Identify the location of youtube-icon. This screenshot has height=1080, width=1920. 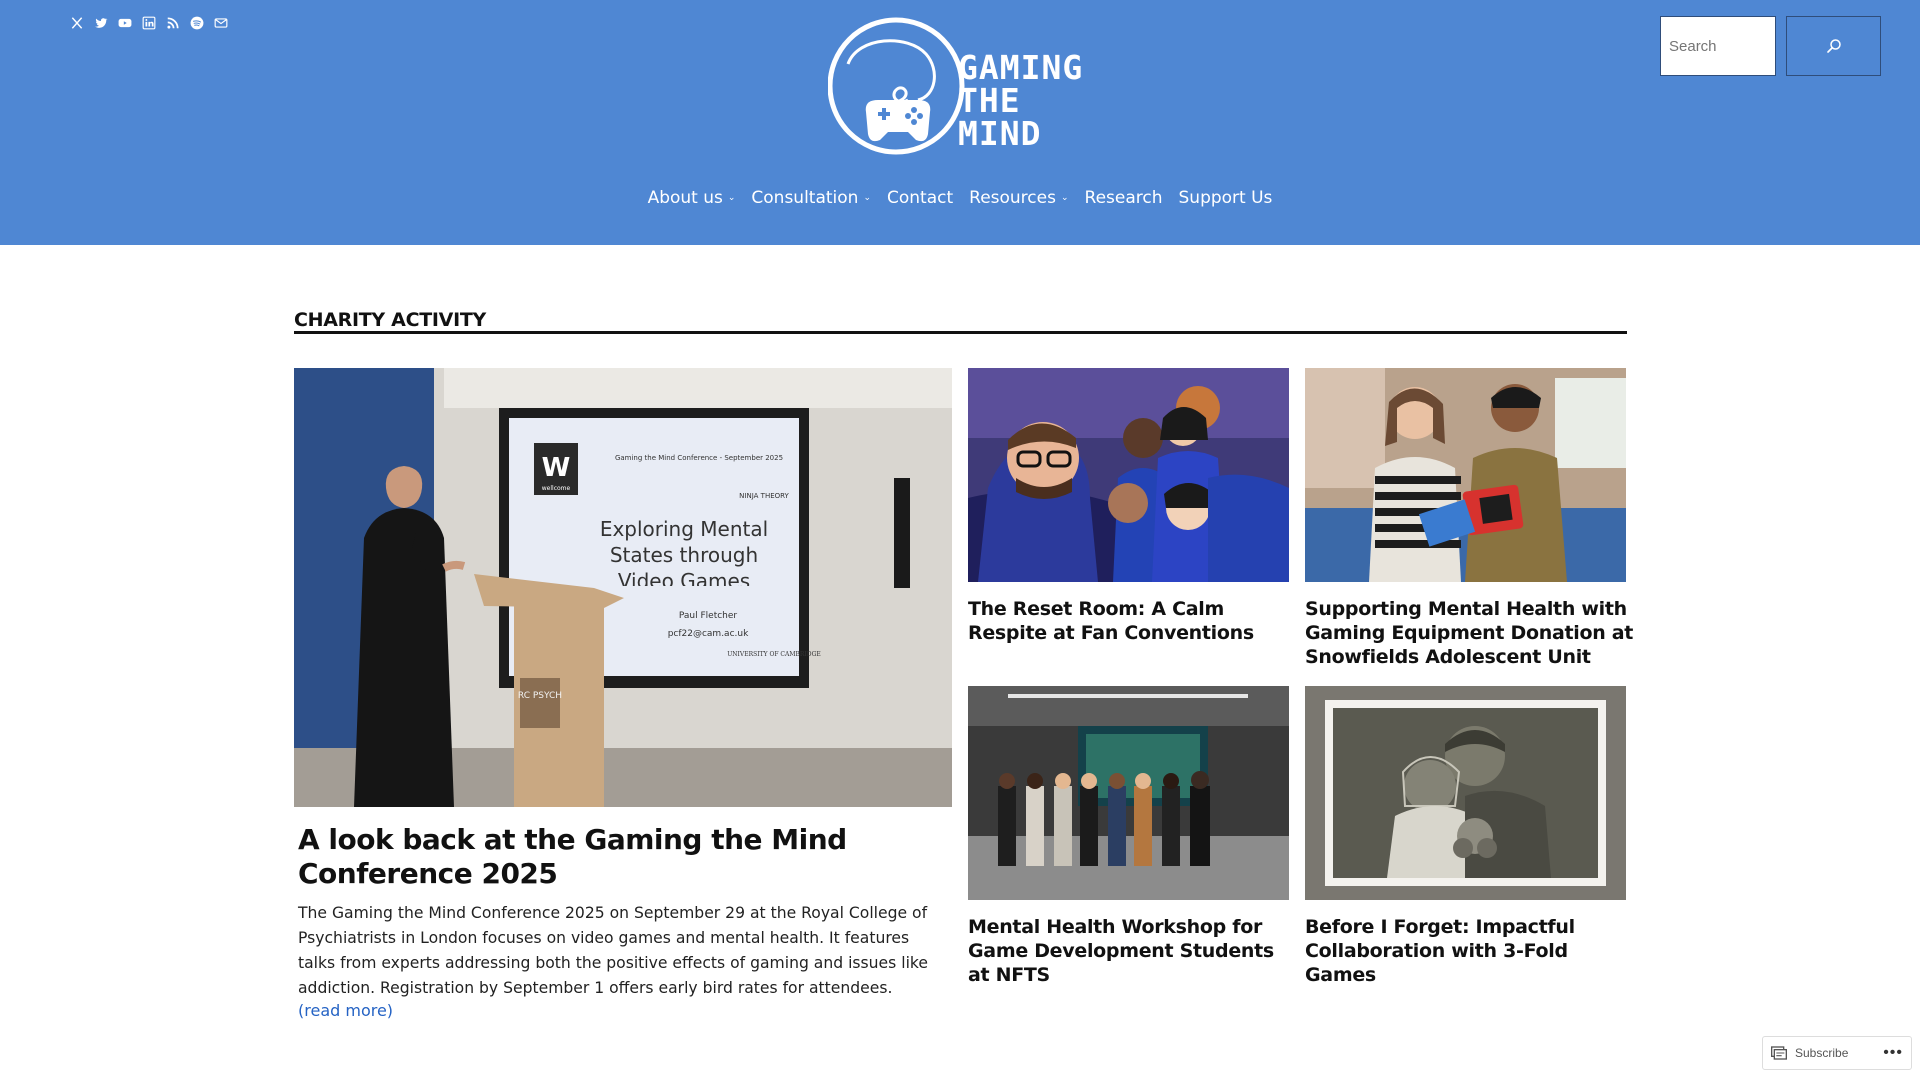
(125, 23).